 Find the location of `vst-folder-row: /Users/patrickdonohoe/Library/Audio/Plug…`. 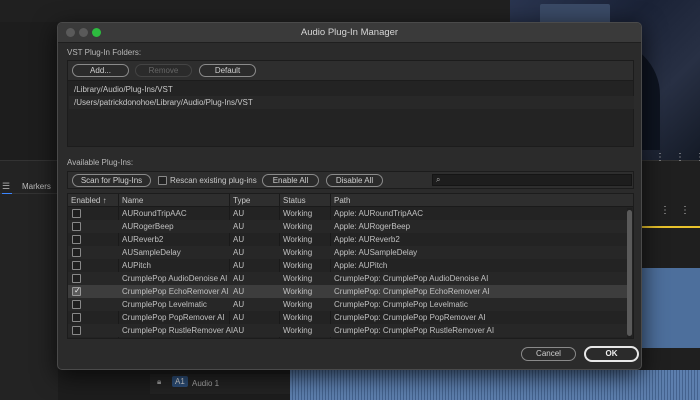

vst-folder-row: /Users/patrickdonohoe/Library/Audio/Plug… is located at coordinates (351, 102).